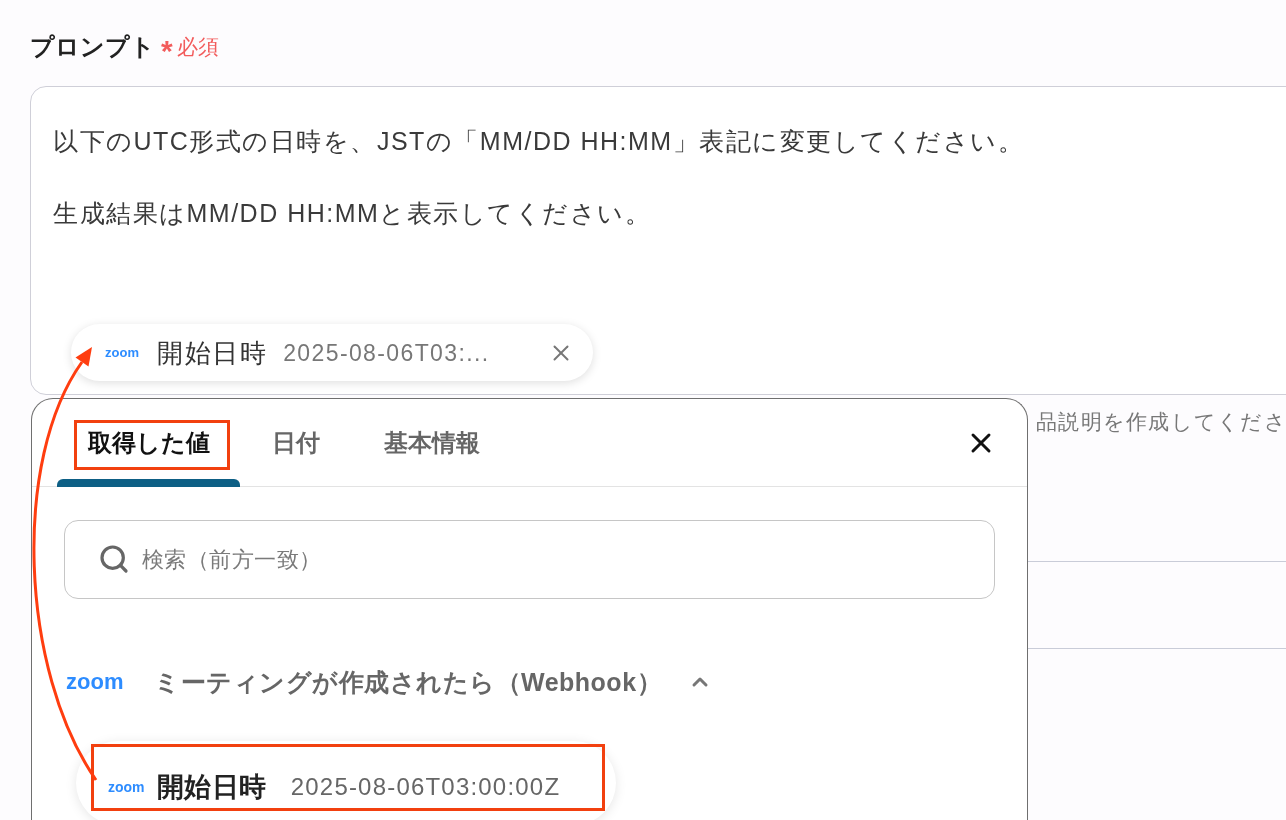 The image size is (1286, 820). I want to click on item-label: 開始日時, so click(211, 787).